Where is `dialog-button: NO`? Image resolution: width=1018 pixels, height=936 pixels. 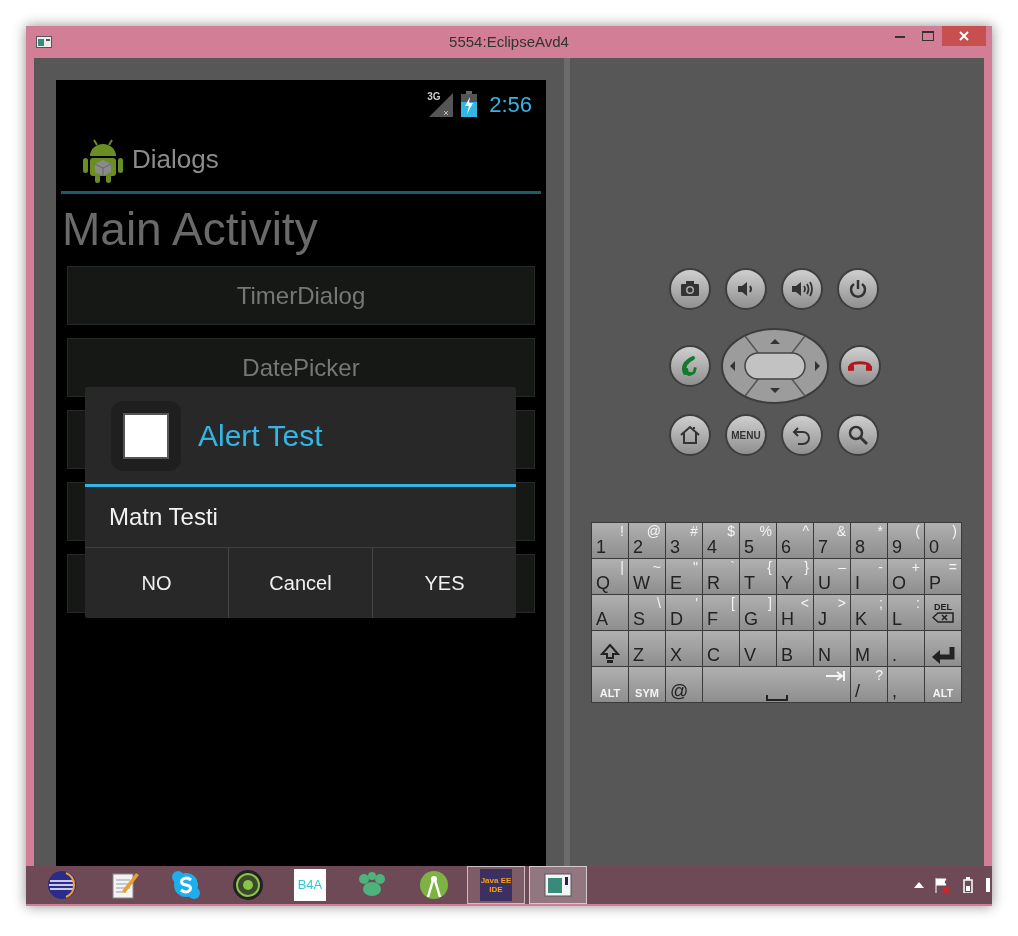 dialog-button: NO is located at coordinates (156, 583).